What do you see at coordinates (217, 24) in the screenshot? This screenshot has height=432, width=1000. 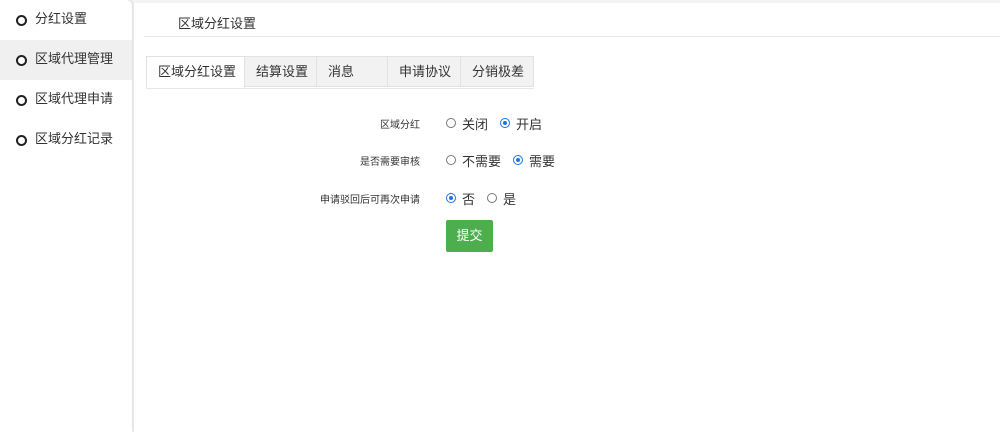 I see `page-title: 区域分红设置` at bounding box center [217, 24].